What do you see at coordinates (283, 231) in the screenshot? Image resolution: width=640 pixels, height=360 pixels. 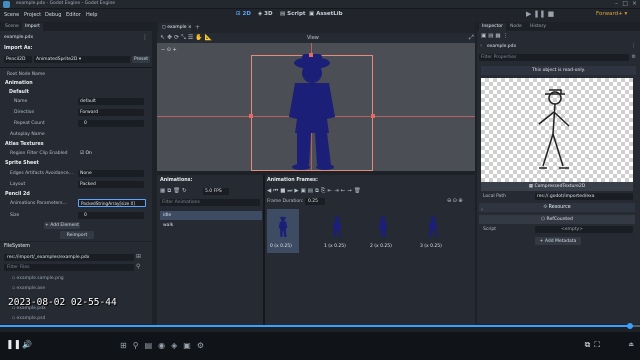 I see `frame-cell: 0 (x 0.25)` at bounding box center [283, 231].